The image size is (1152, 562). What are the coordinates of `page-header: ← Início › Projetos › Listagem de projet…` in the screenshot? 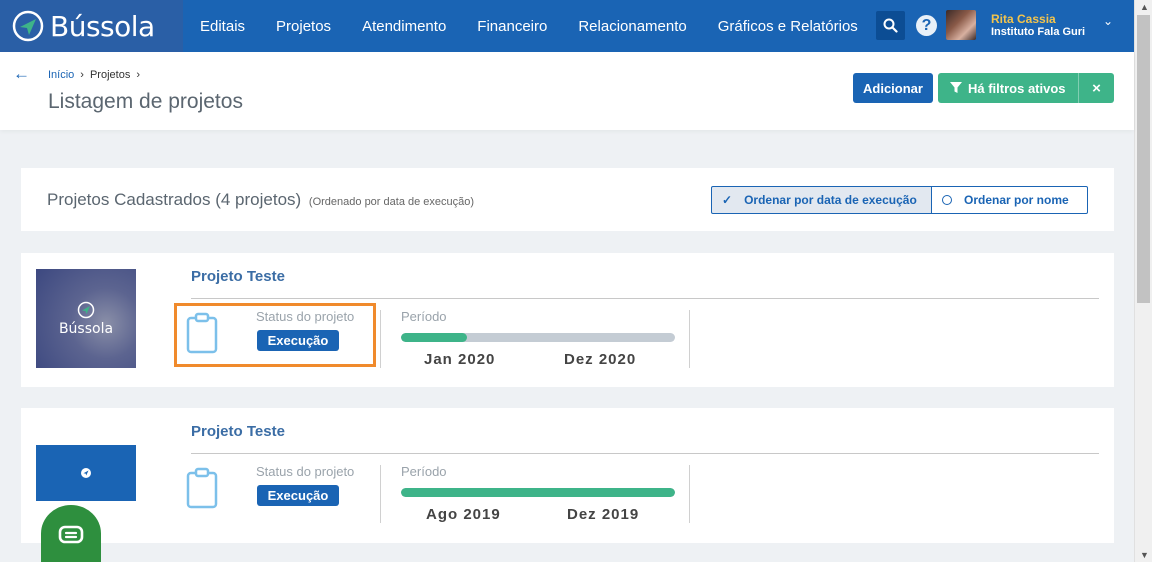 It's located at (567, 91).